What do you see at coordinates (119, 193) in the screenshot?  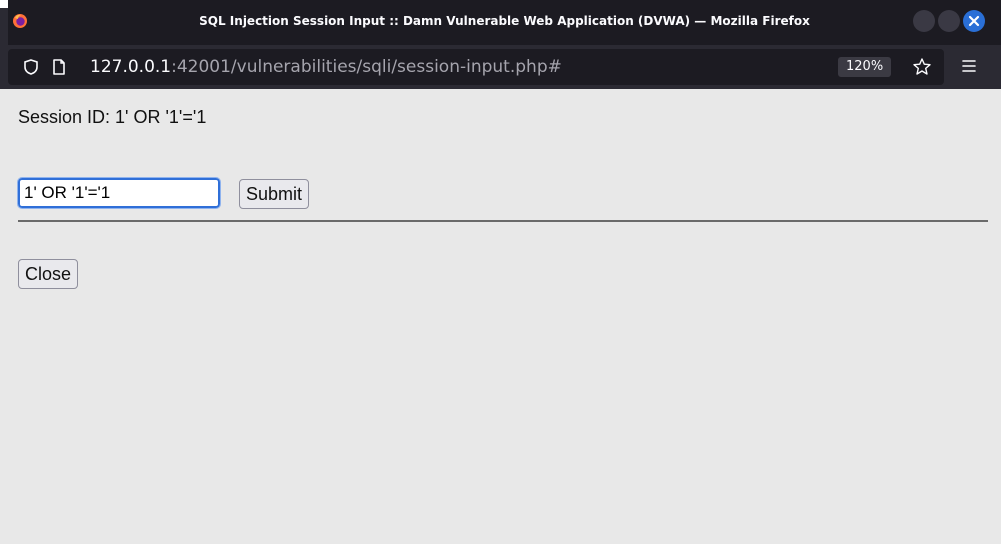 I see `session-id-input` at bounding box center [119, 193].